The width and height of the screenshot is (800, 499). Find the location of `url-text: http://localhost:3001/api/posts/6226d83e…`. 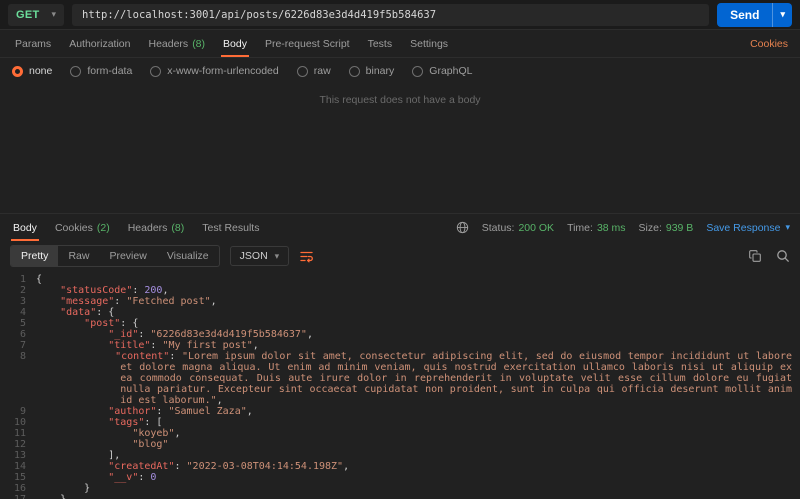

url-text: http://localhost:3001/api/posts/6226d83e… is located at coordinates (259, 14).